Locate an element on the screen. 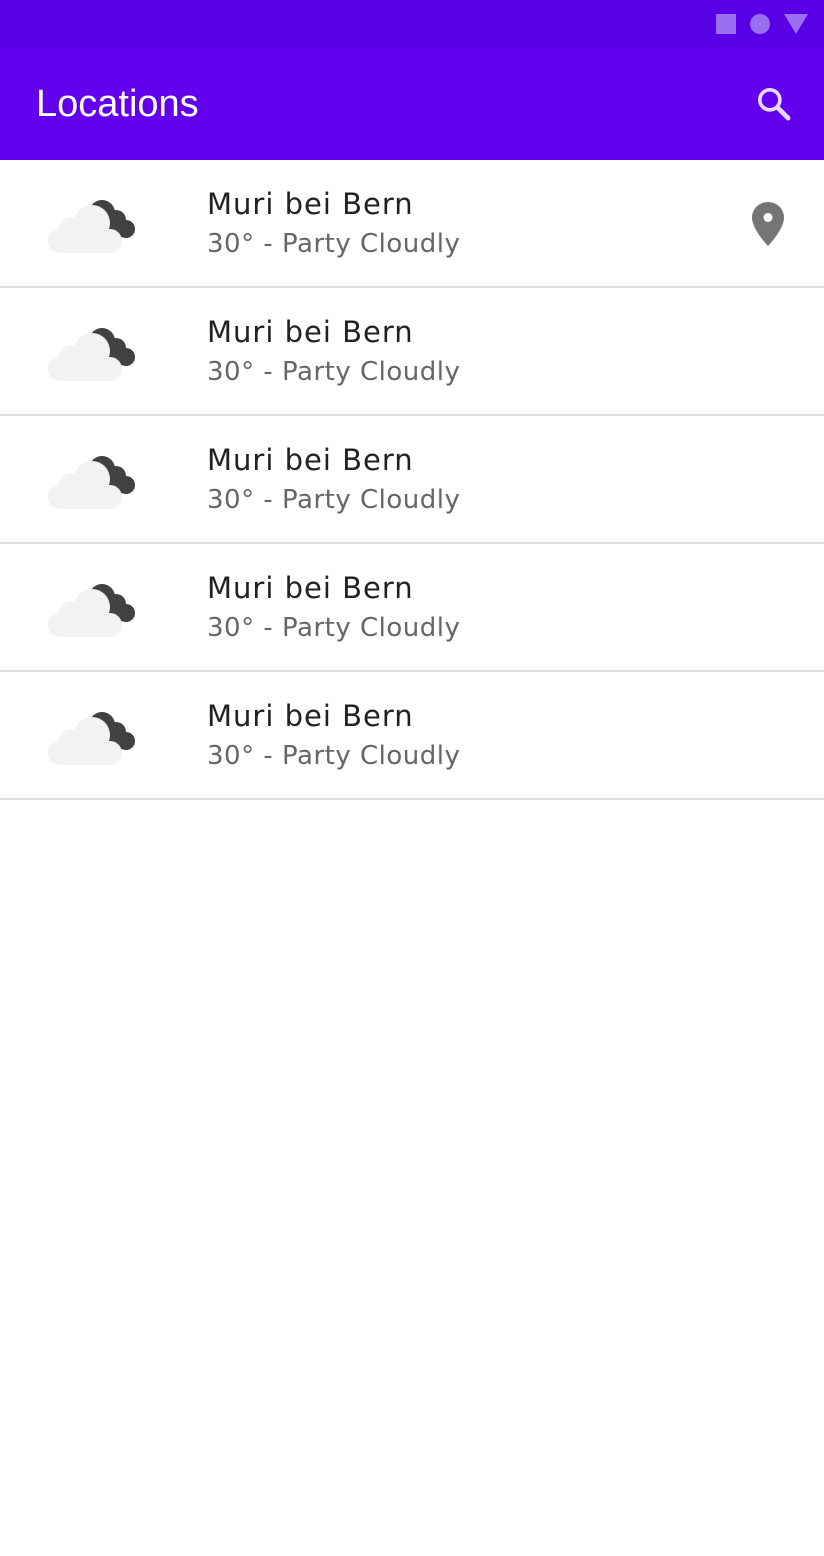 The image size is (824, 1556). triangle-icon is located at coordinates (796, 24).